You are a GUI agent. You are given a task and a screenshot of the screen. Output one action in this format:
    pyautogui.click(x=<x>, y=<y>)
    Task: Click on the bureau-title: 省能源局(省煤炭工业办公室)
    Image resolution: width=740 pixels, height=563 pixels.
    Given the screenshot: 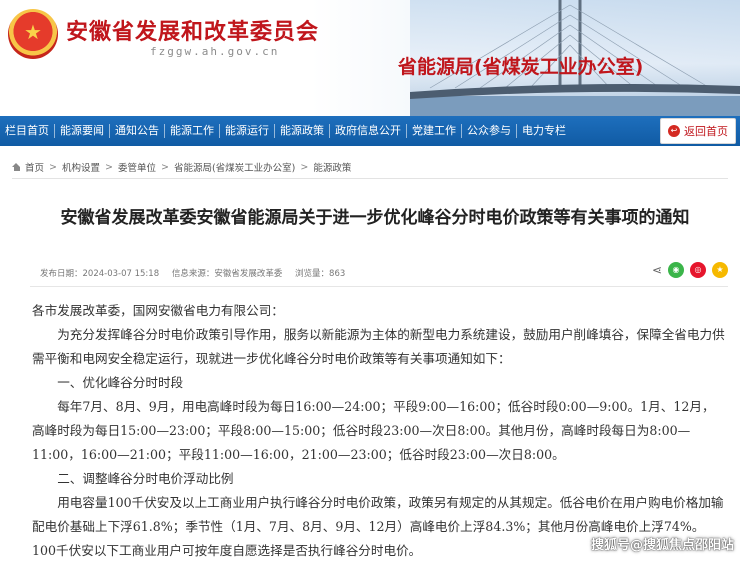 What is the action you would take?
    pyautogui.click(x=521, y=67)
    